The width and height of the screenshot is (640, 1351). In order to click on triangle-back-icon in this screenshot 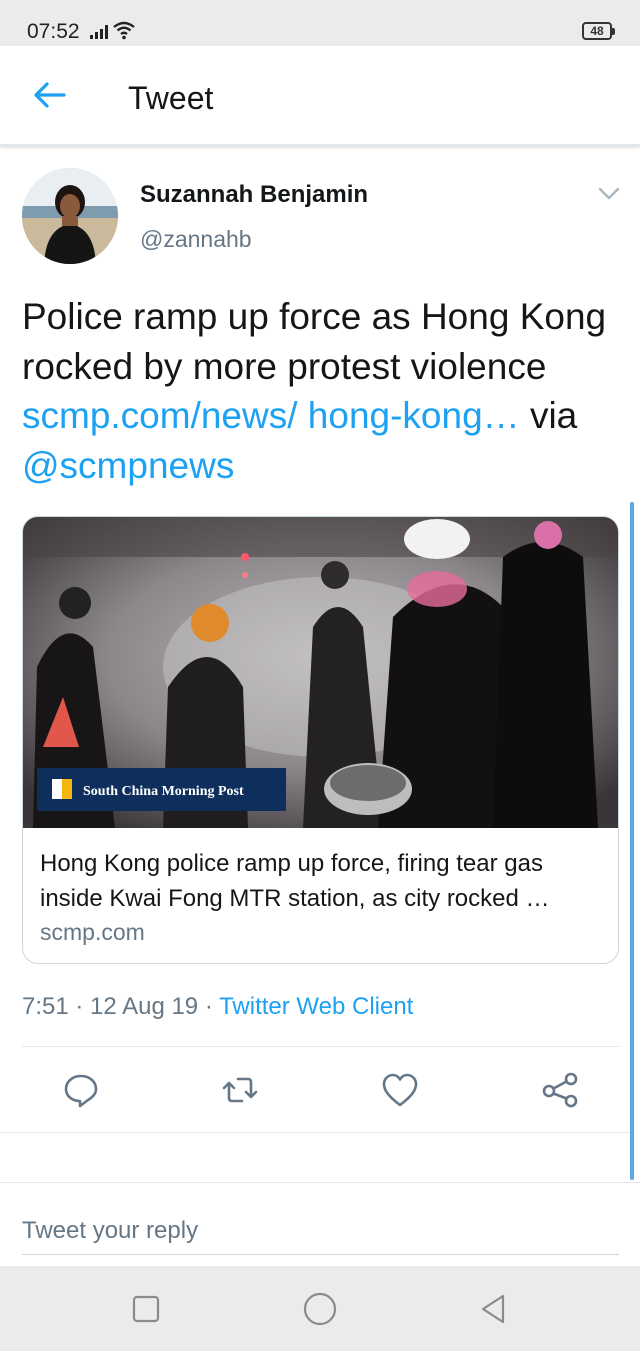, I will do `click(494, 1309)`.